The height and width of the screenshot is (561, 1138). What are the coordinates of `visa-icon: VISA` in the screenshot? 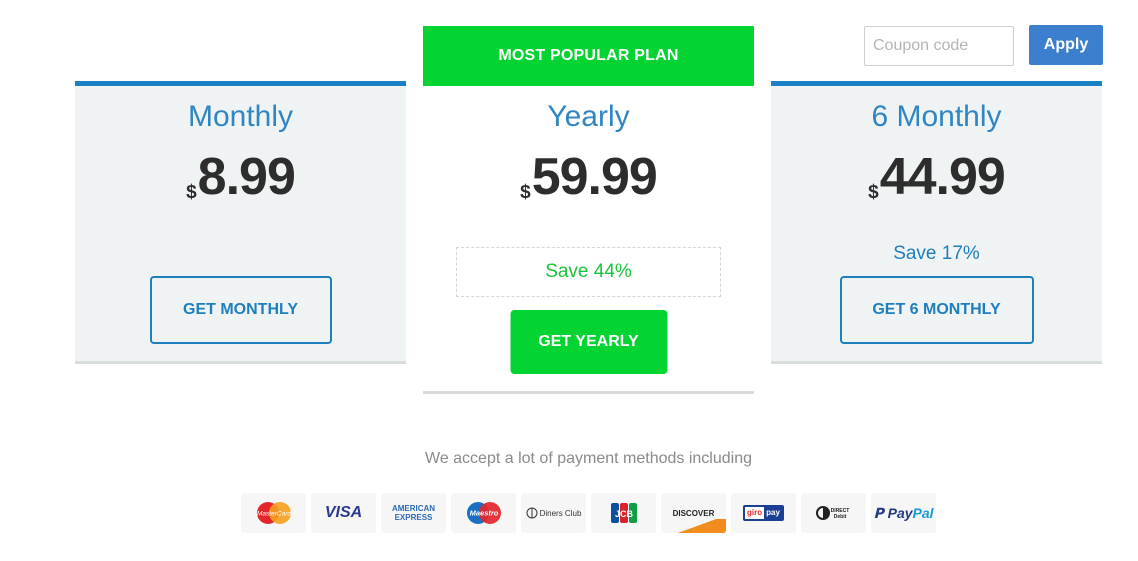 It's located at (343, 513).